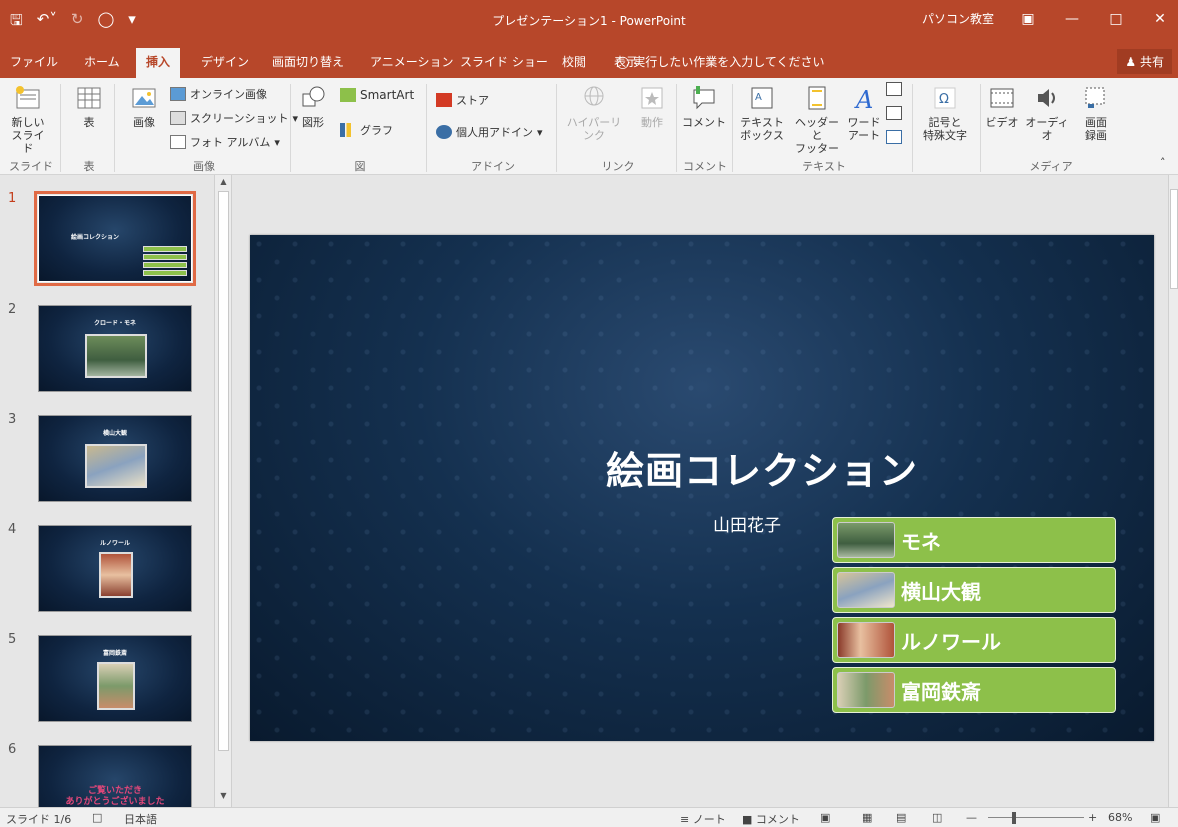  What do you see at coordinates (574, 61) in the screenshot?
I see `tab-review: 校閲` at bounding box center [574, 61].